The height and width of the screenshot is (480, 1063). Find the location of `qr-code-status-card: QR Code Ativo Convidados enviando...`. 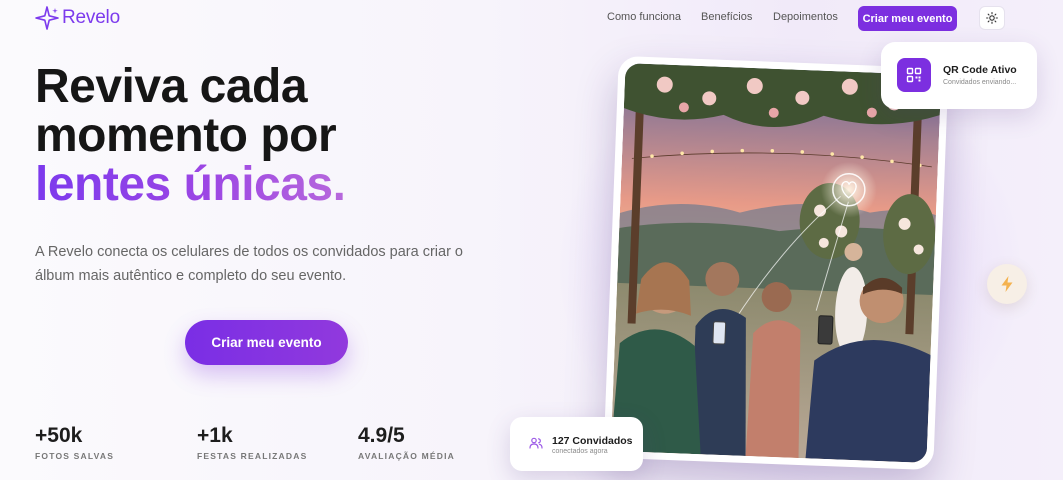

qr-code-status-card: QR Code Ativo Convidados enviando... is located at coordinates (959, 75).